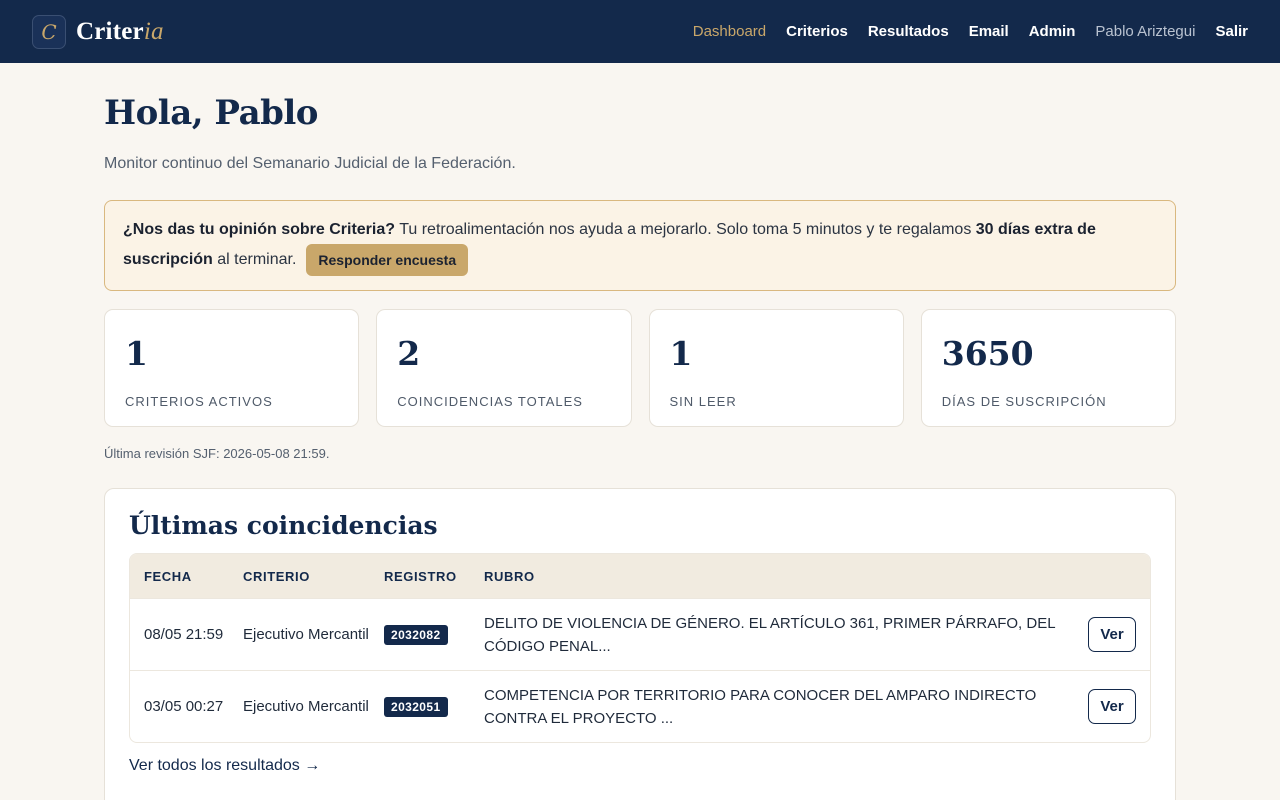 The image size is (1280, 800). I want to click on logout-link: Salir, so click(1231, 31).